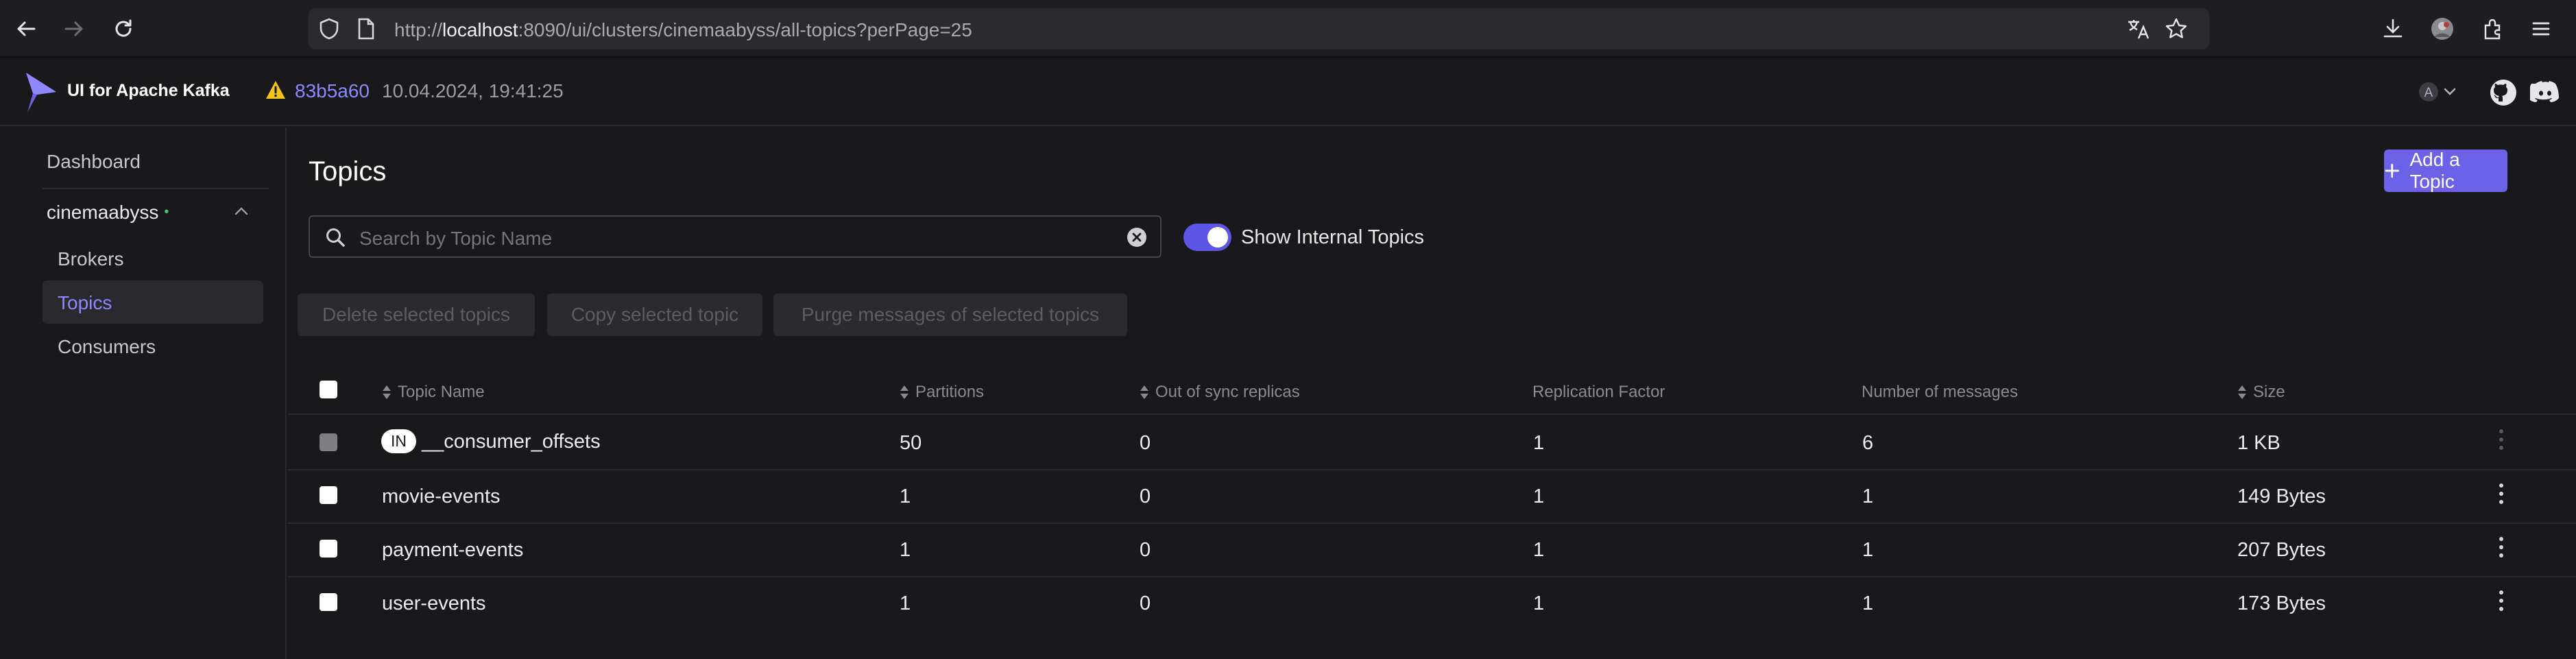  What do you see at coordinates (453, 550) in the screenshot?
I see `topic-name-link: payment-events` at bounding box center [453, 550].